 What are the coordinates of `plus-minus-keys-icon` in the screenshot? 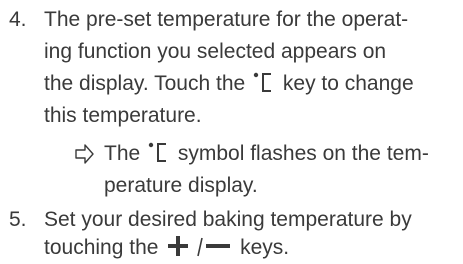 It's located at (199, 246).